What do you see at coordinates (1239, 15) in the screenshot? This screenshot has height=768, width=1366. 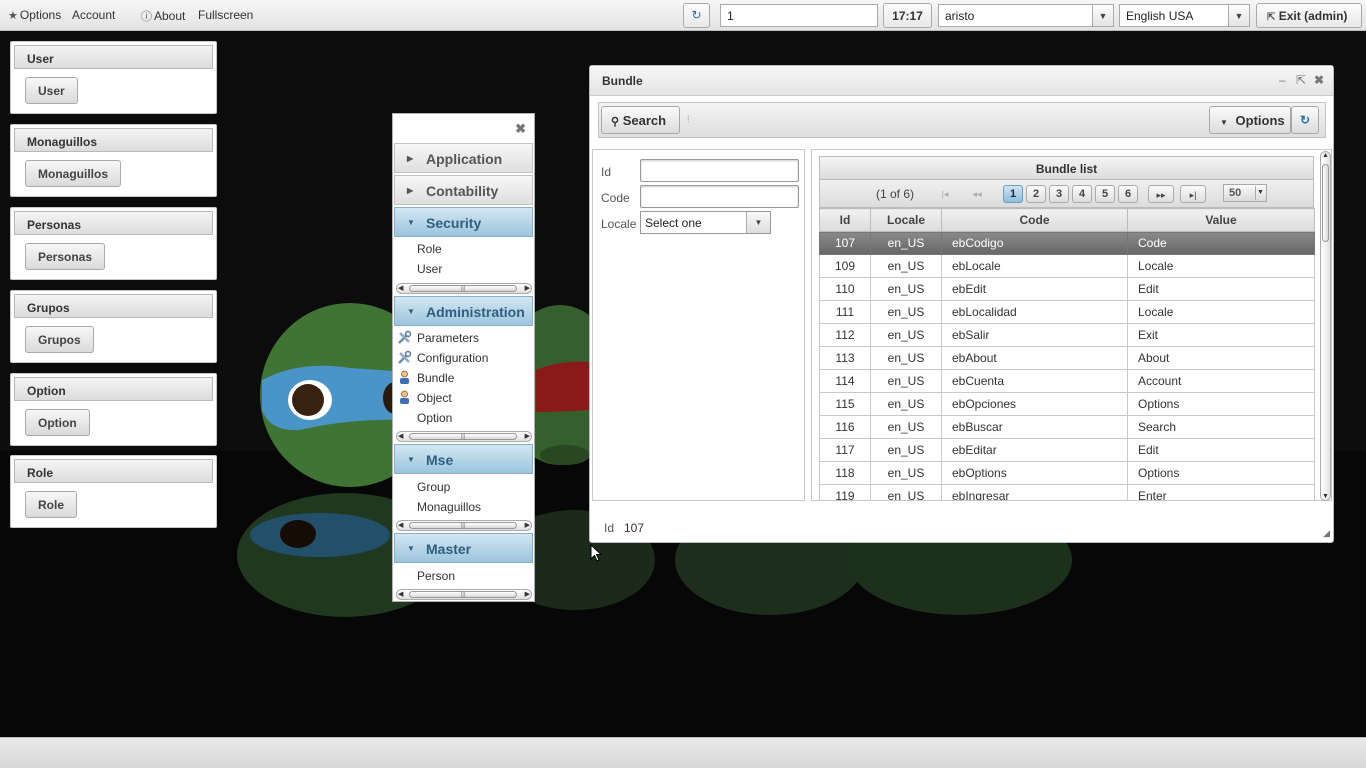 I see `language-dropdown-arrow: ▼` at bounding box center [1239, 15].